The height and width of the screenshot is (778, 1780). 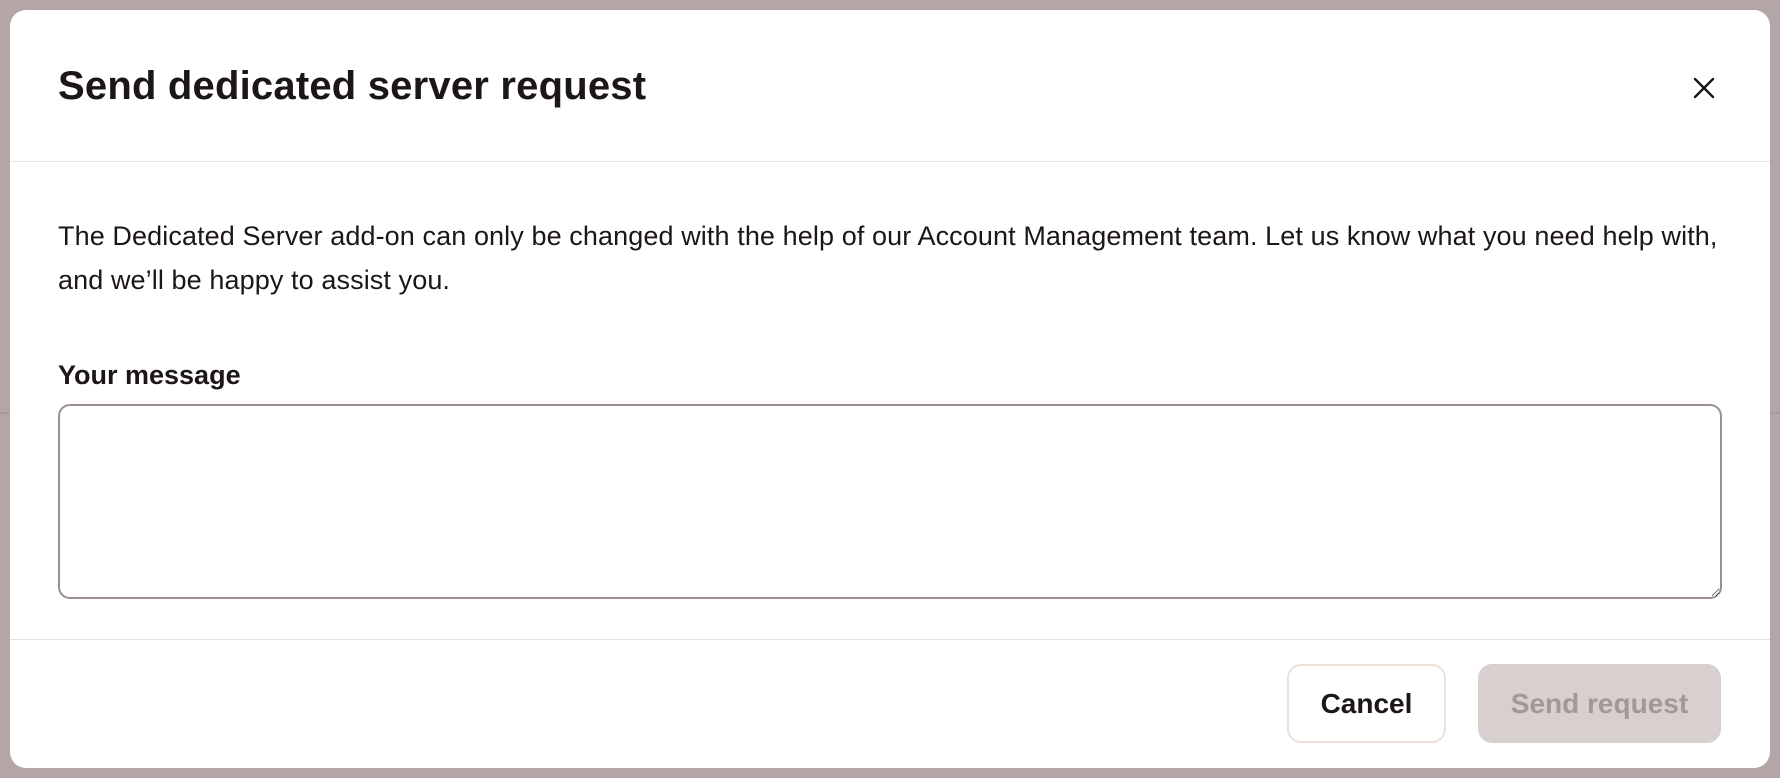 What do you see at coordinates (1599, 703) in the screenshot?
I see `send-request-button: Send request` at bounding box center [1599, 703].